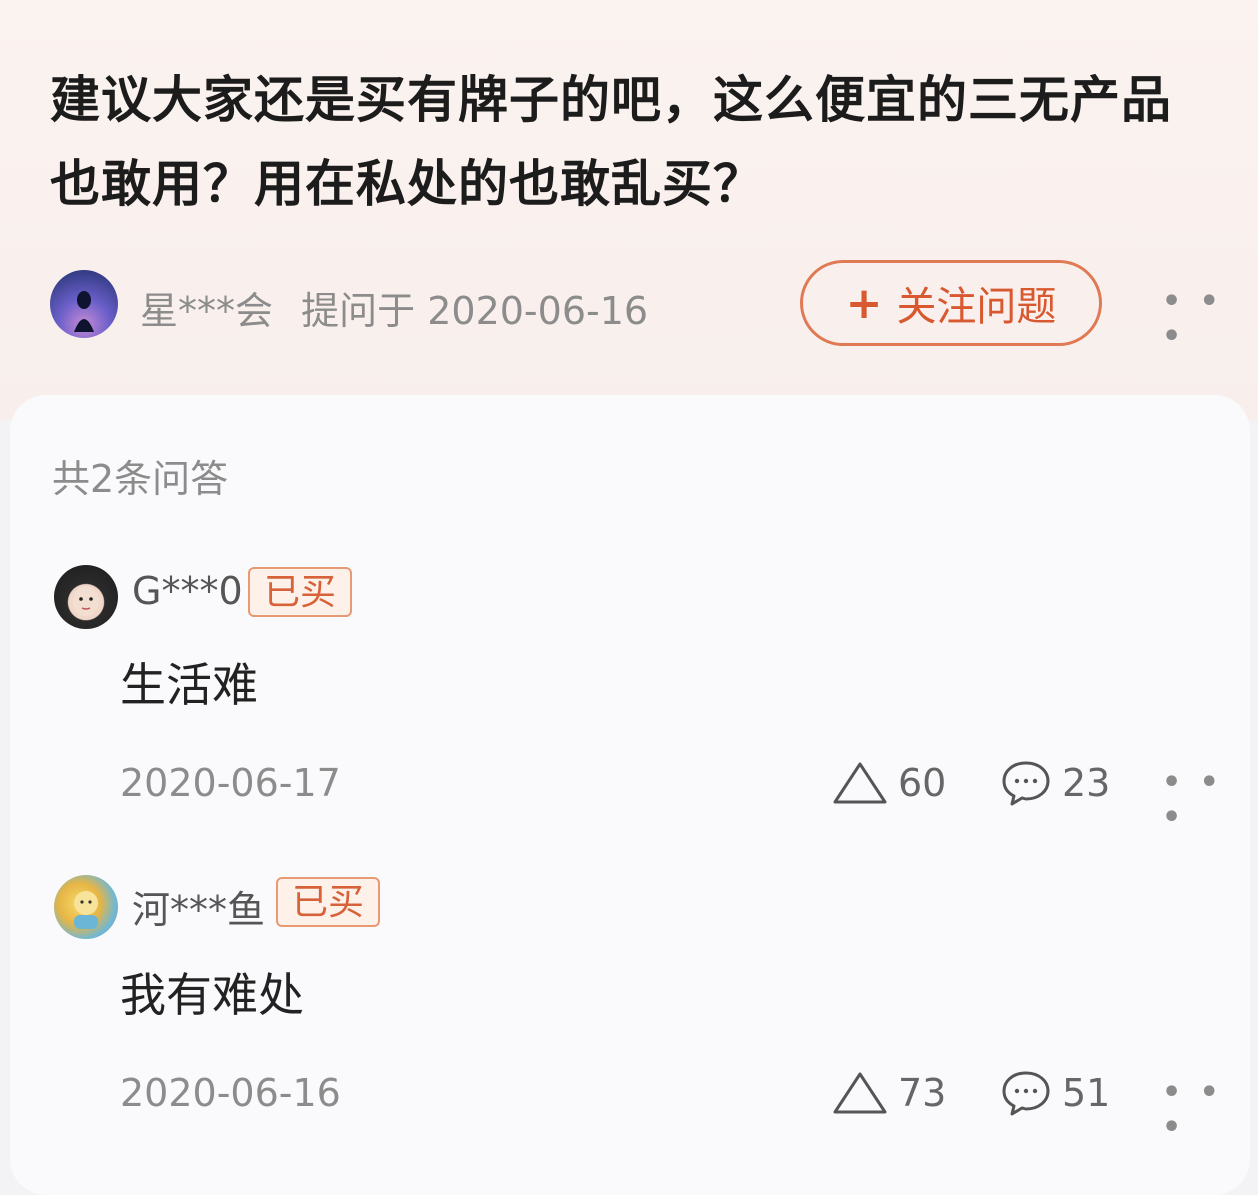  Describe the element at coordinates (611, 142) in the screenshot. I see `question-title: 建议大家还是买有牌子的吧，这么便宜的三无产品也敢用？用在私处的也敢乱买？` at that location.